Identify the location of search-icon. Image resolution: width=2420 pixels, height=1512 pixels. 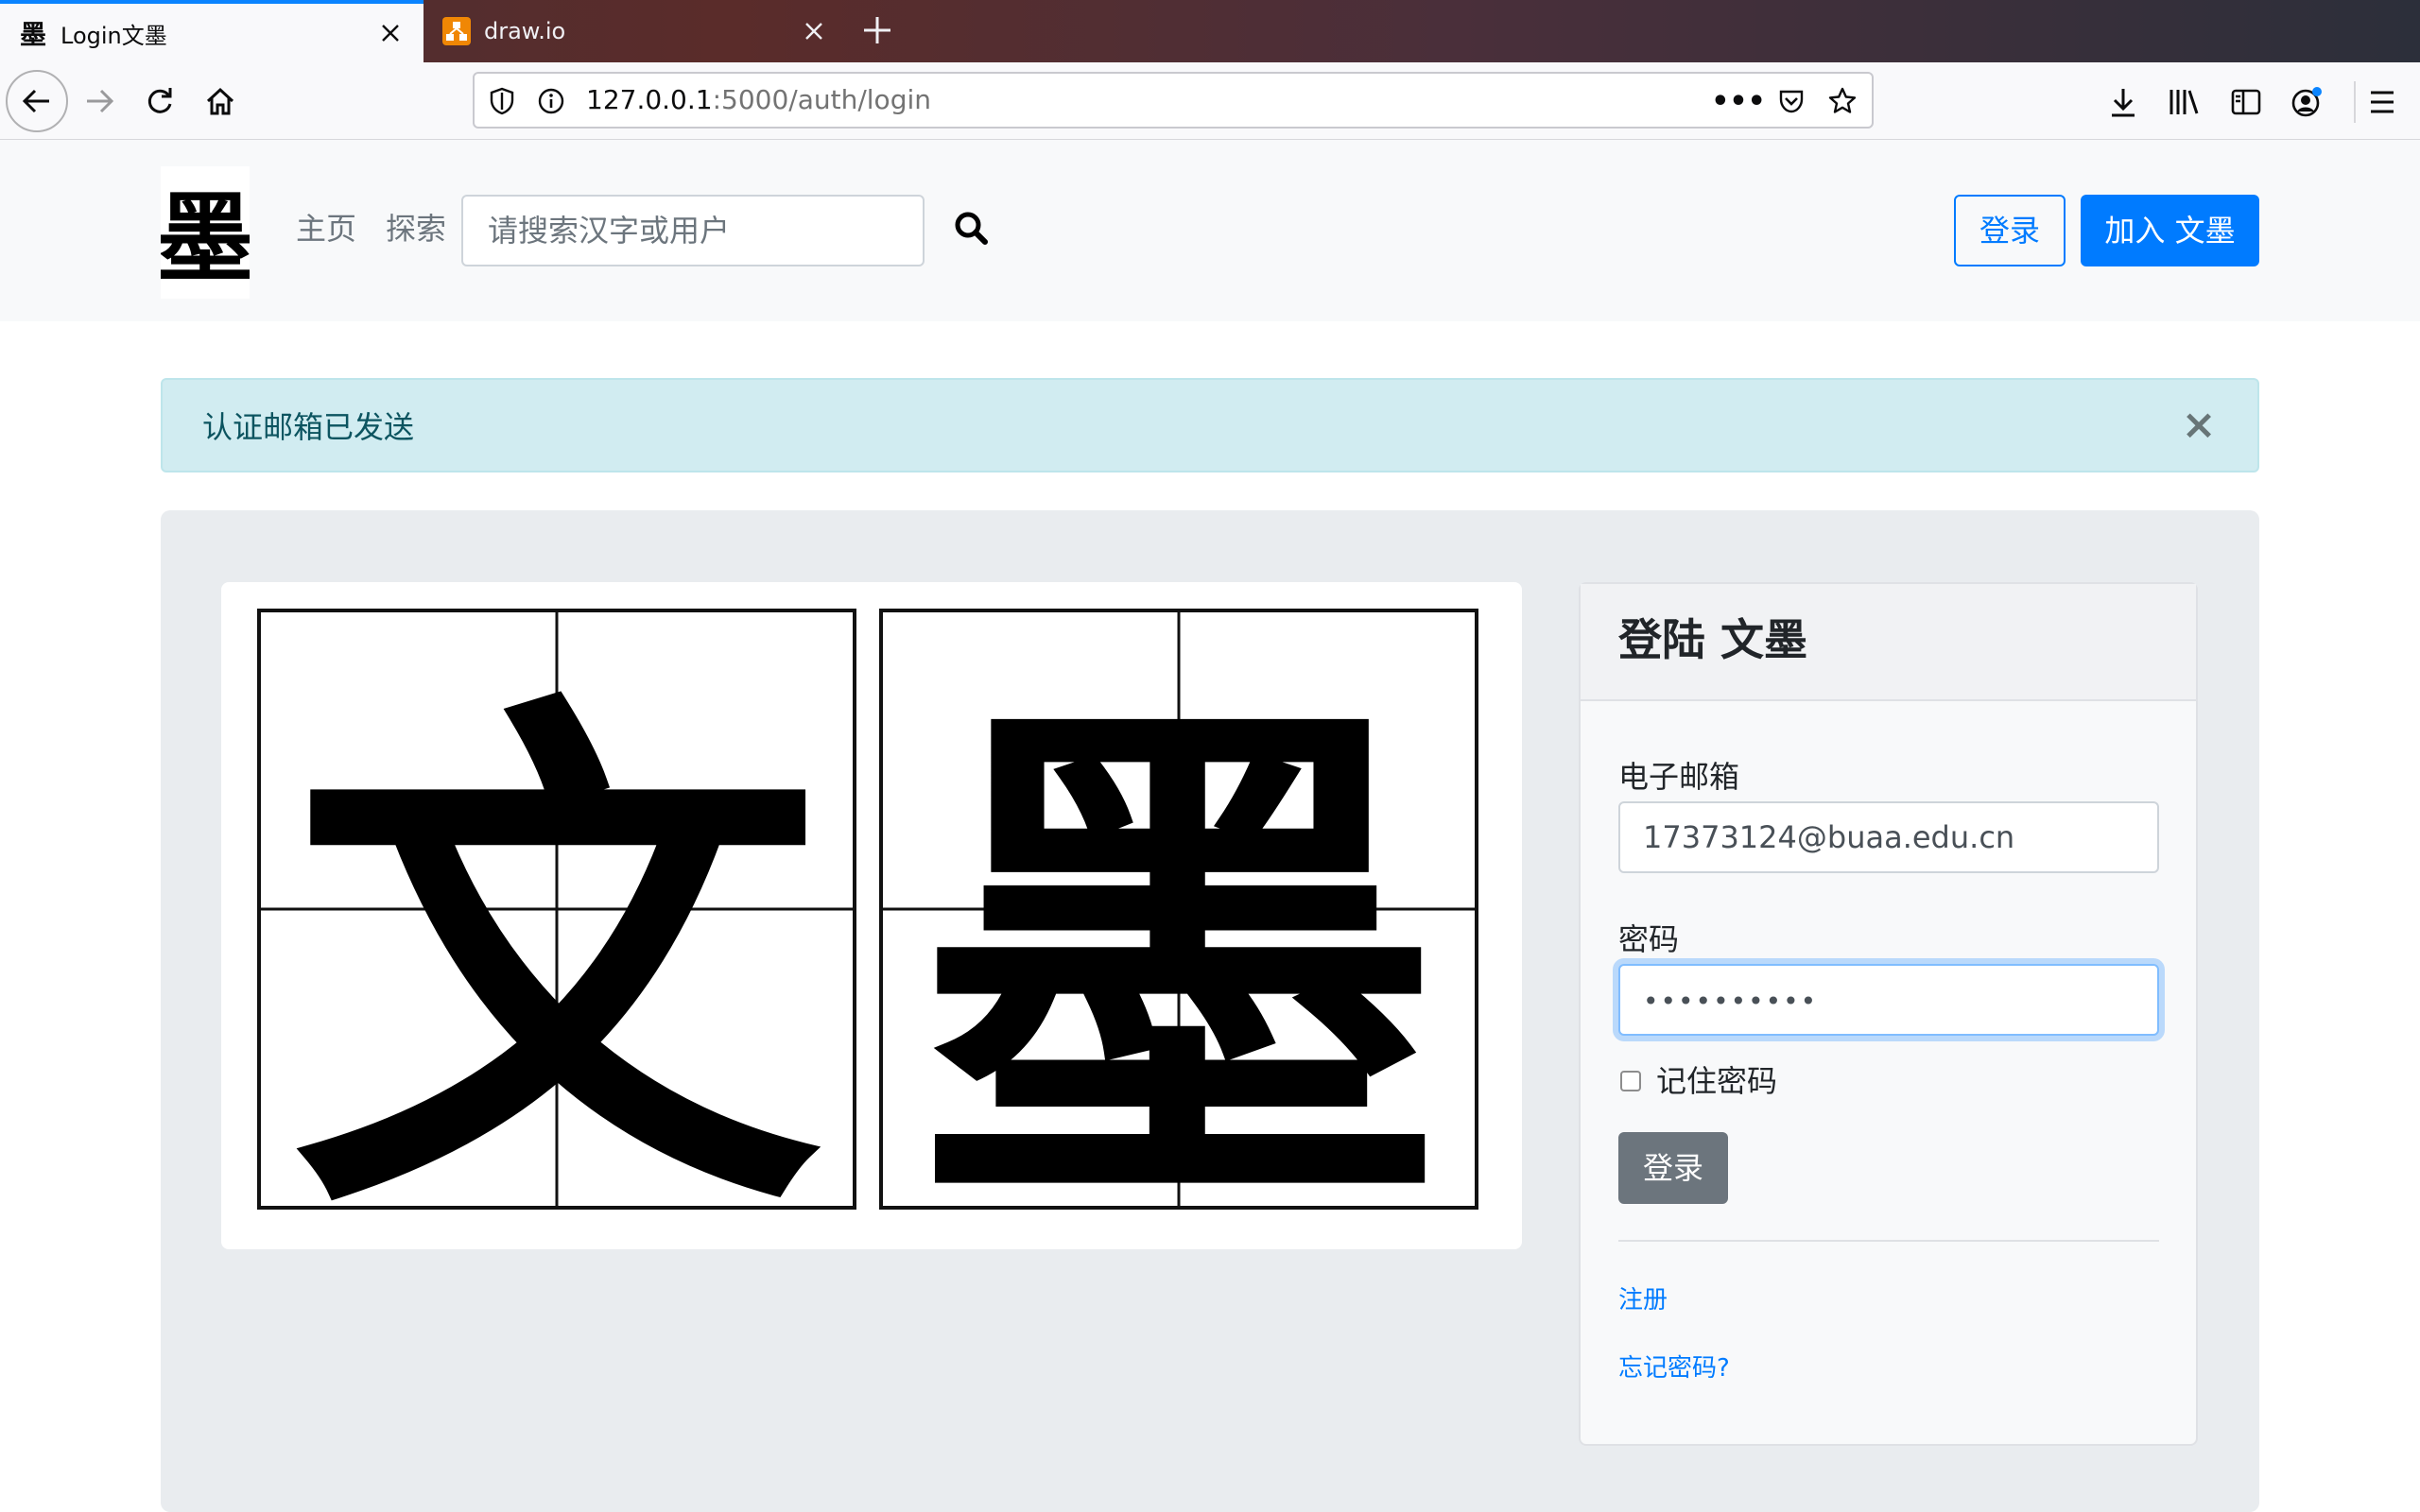
(972, 228).